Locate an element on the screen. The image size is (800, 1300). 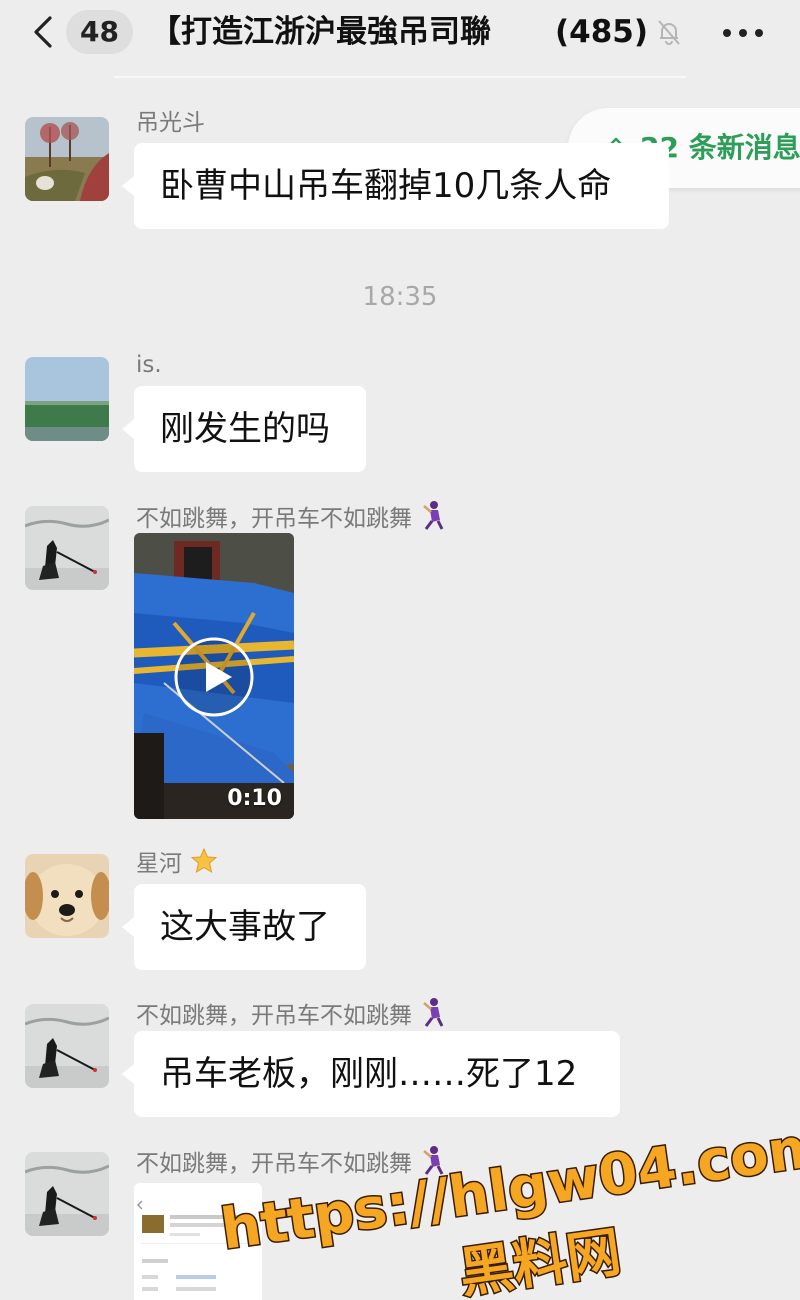
card-preview is located at coordinates (198, 1241).